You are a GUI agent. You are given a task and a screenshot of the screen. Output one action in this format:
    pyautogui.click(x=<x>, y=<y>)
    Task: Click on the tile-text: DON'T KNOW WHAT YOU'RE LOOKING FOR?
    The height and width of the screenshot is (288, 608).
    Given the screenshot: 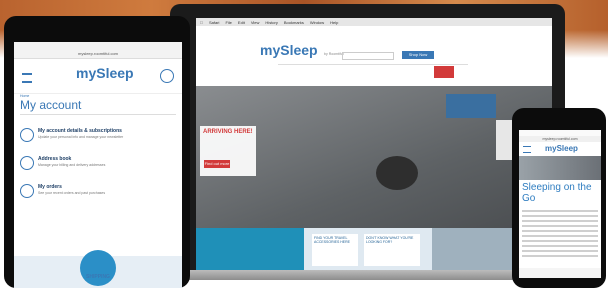 What is the action you would take?
    pyautogui.click(x=390, y=240)
    